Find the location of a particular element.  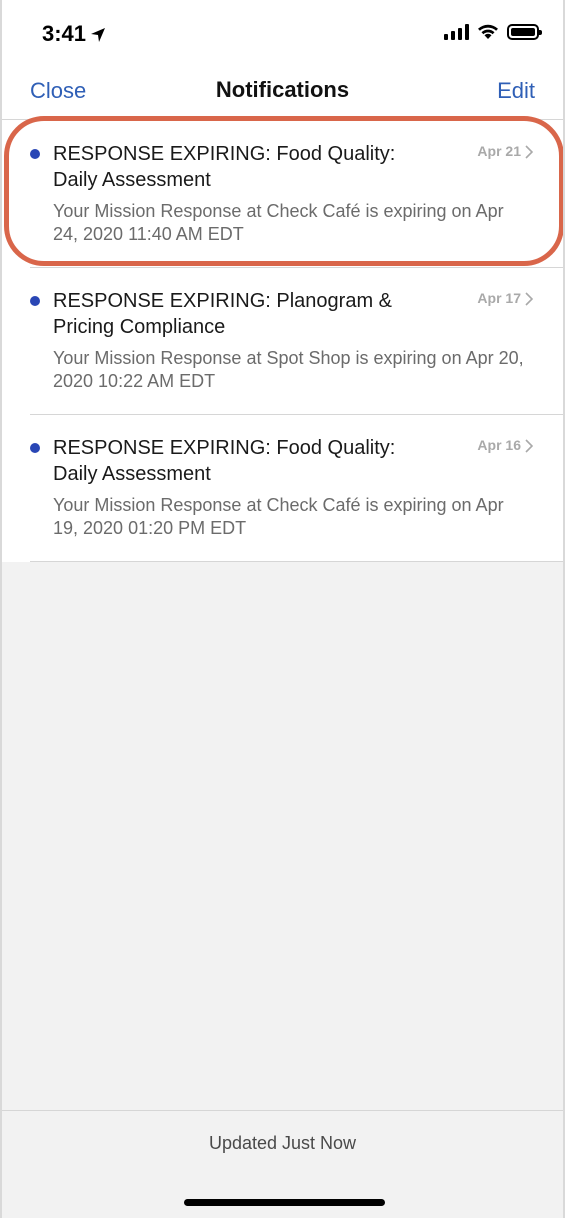

status-bar: 3:41 is located at coordinates (282, 33).